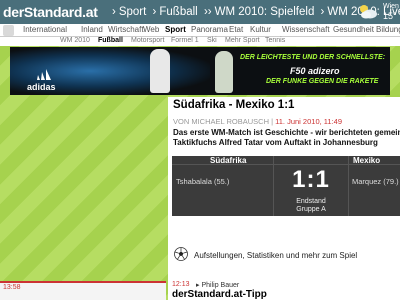 This screenshot has height=300, width=400. I want to click on ad-brand-name: adidas, so click(41, 87).